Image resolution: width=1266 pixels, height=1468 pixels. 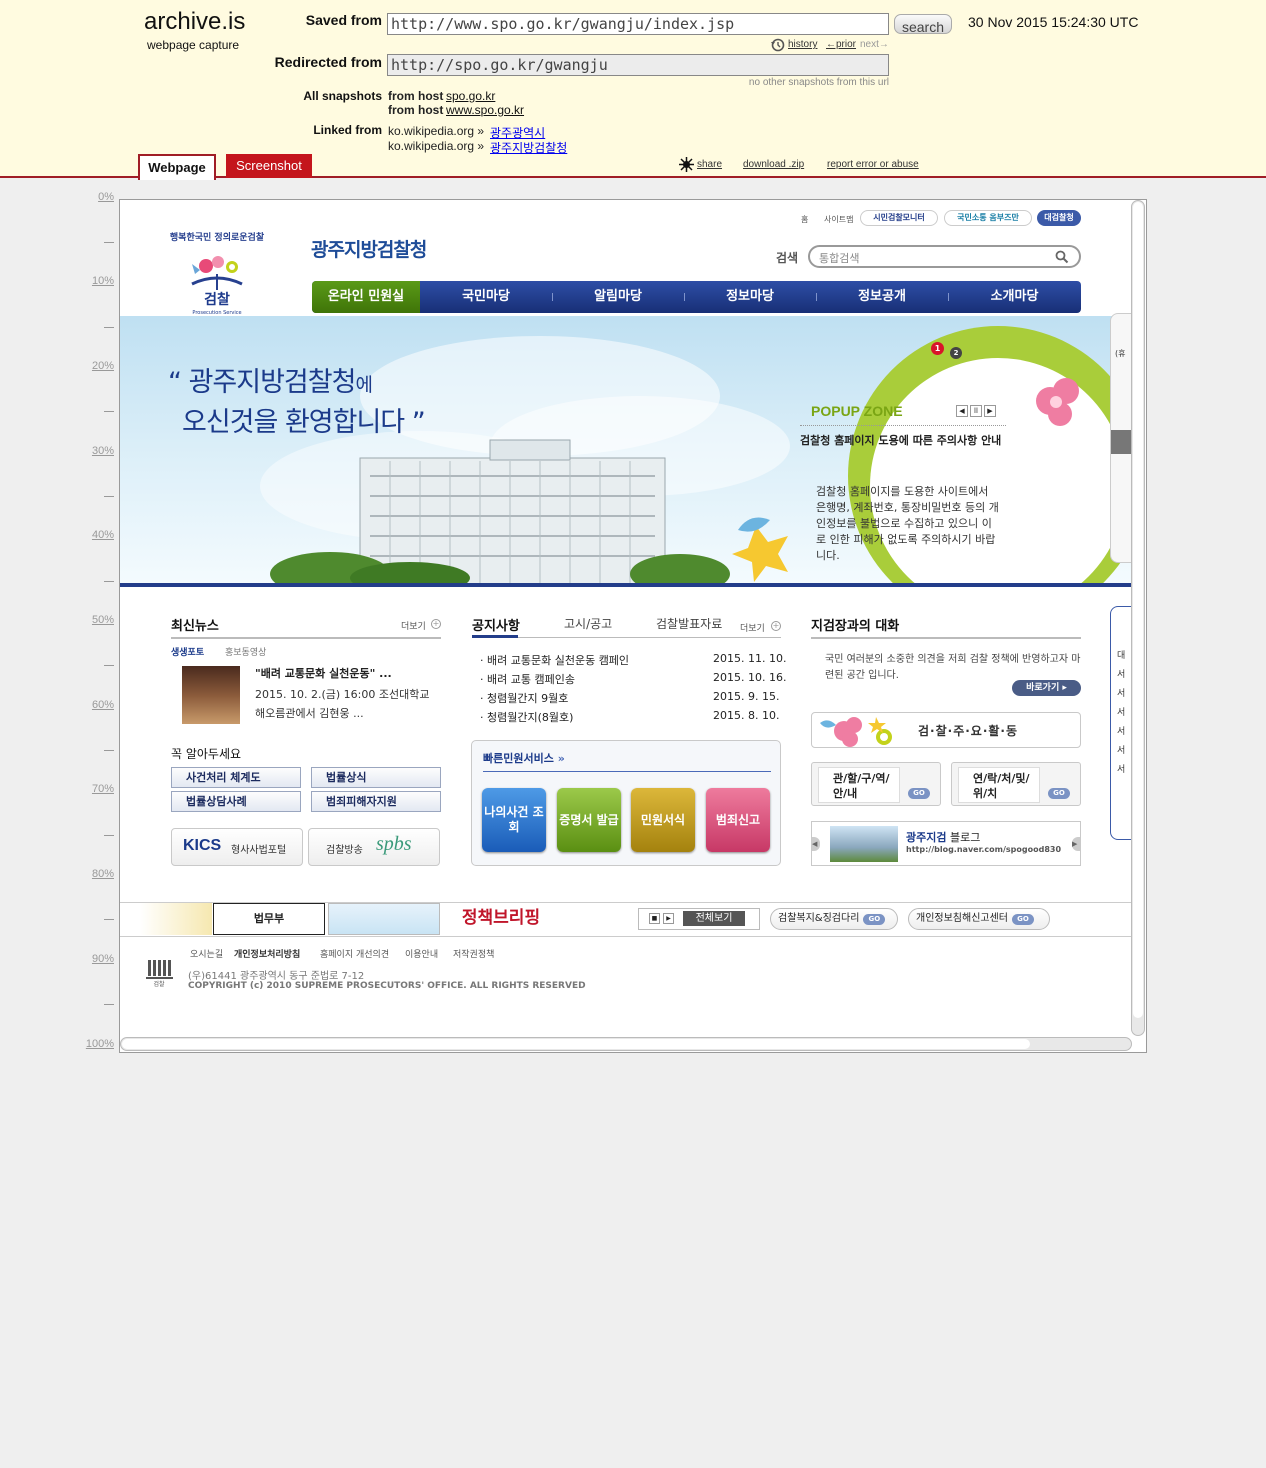 What do you see at coordinates (752, 627) in the screenshot?
I see `notice-more-link: 더보기` at bounding box center [752, 627].